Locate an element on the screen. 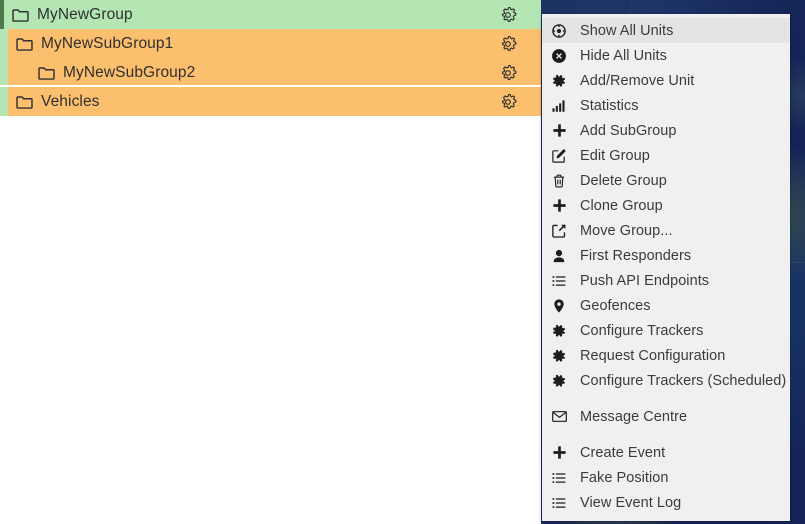 The image size is (805, 524). menu-item-show-all-units: Show All Units is located at coordinates (666, 30).